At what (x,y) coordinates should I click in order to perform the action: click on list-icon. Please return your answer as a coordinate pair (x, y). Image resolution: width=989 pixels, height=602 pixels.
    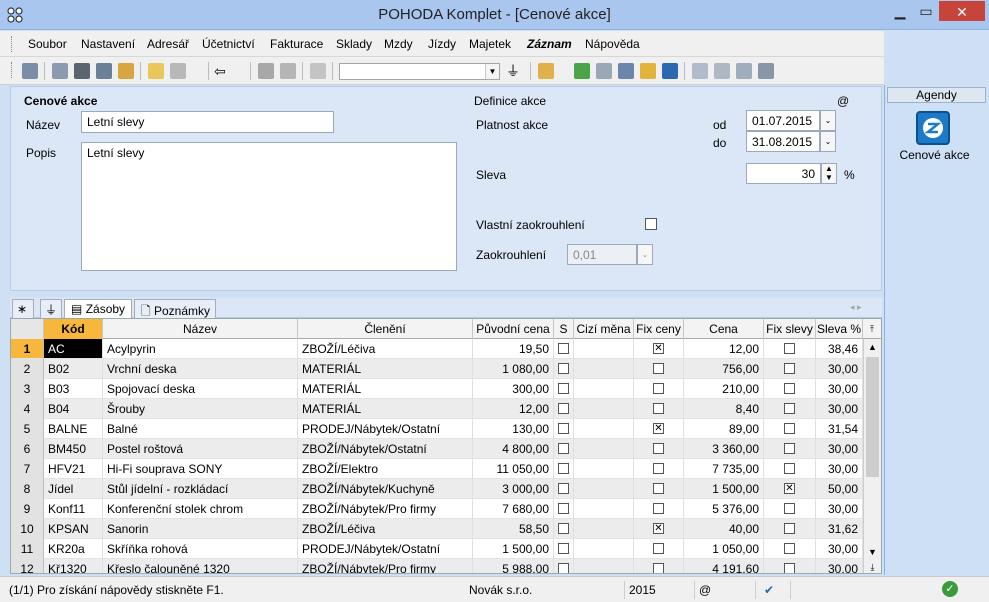
    Looking at the image, I should click on (722, 71).